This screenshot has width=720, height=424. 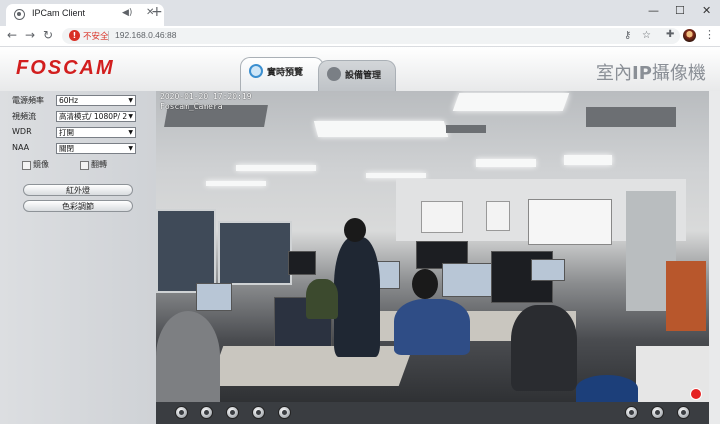 I want to click on back-arrow-icon: ←, so click(x=12, y=35).